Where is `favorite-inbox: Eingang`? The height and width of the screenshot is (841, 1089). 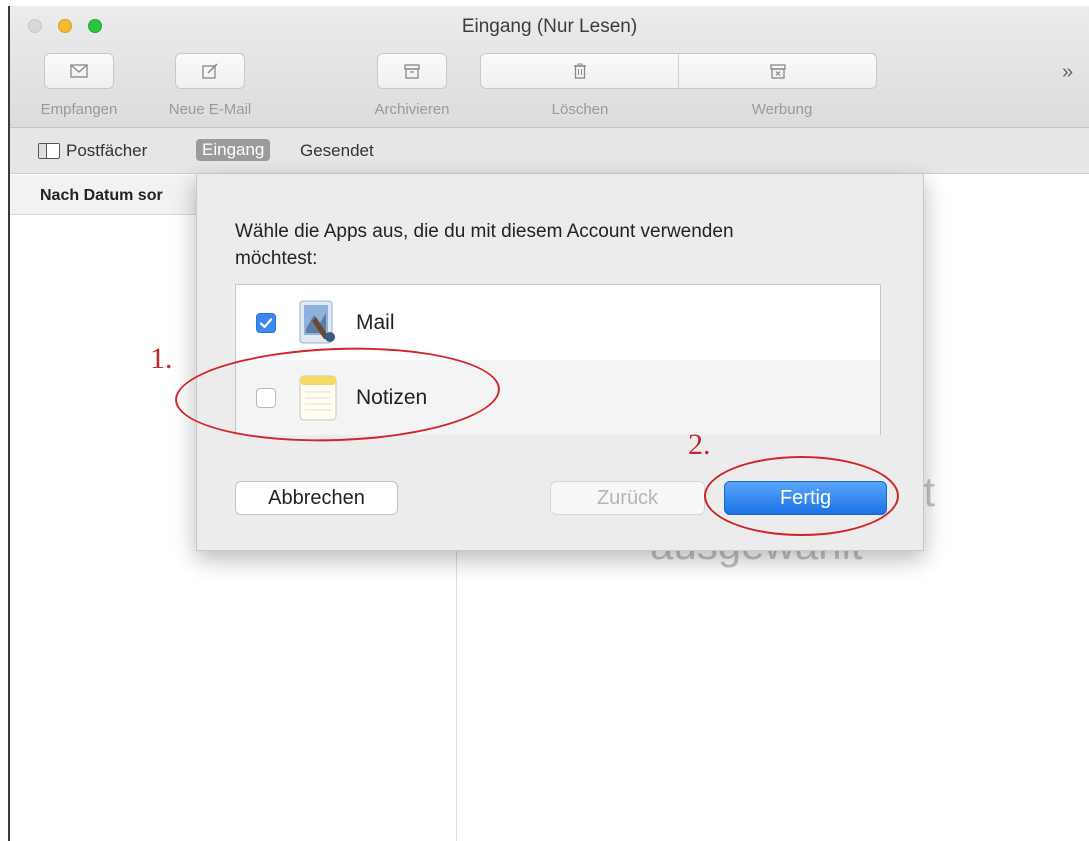 favorite-inbox: Eingang is located at coordinates (233, 150).